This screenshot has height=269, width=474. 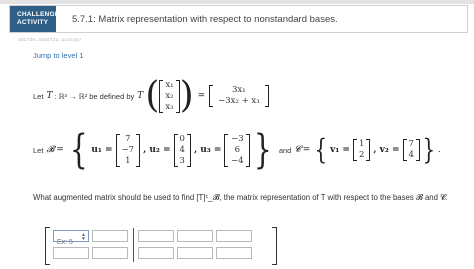 I want to click on augmented-matrix-answer: ▲▼, so click(x=161, y=246).